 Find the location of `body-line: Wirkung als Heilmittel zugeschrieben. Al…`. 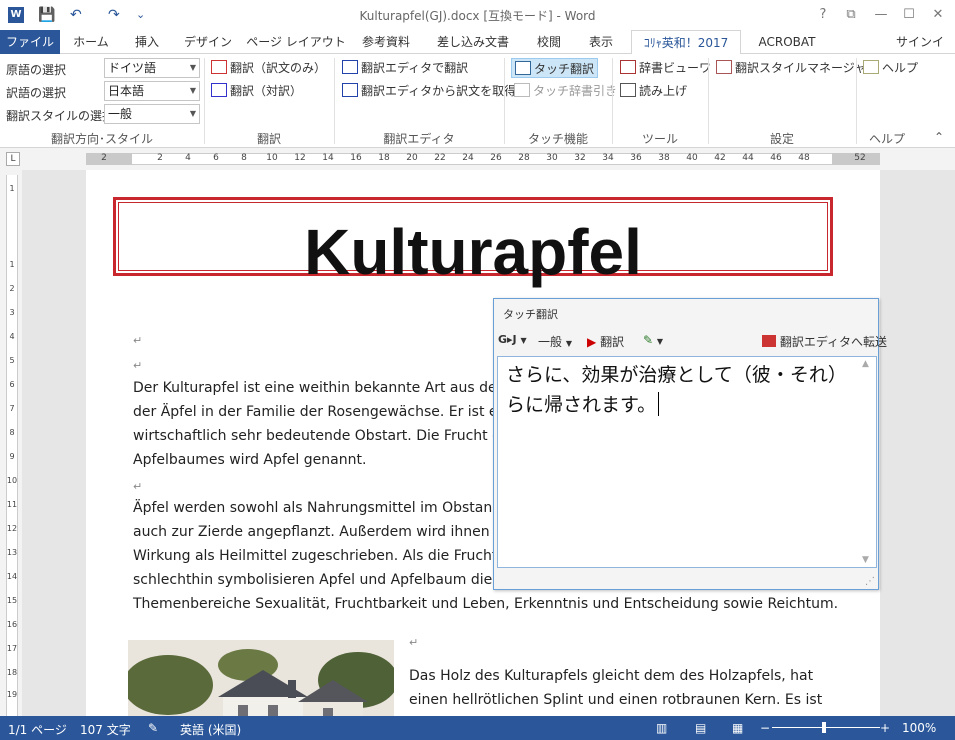

body-line: Wirkung als Heilmittel zugeschrieben. Al… is located at coordinates (315, 556).